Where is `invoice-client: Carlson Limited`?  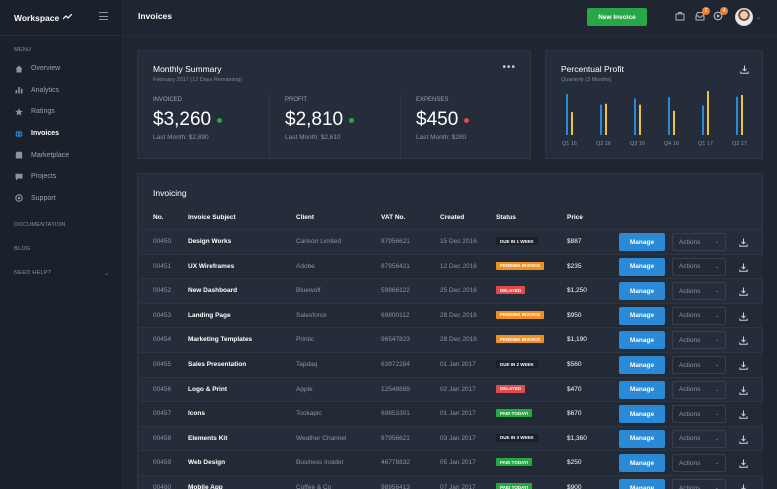
invoice-client: Carlson Limited is located at coordinates (319, 241).